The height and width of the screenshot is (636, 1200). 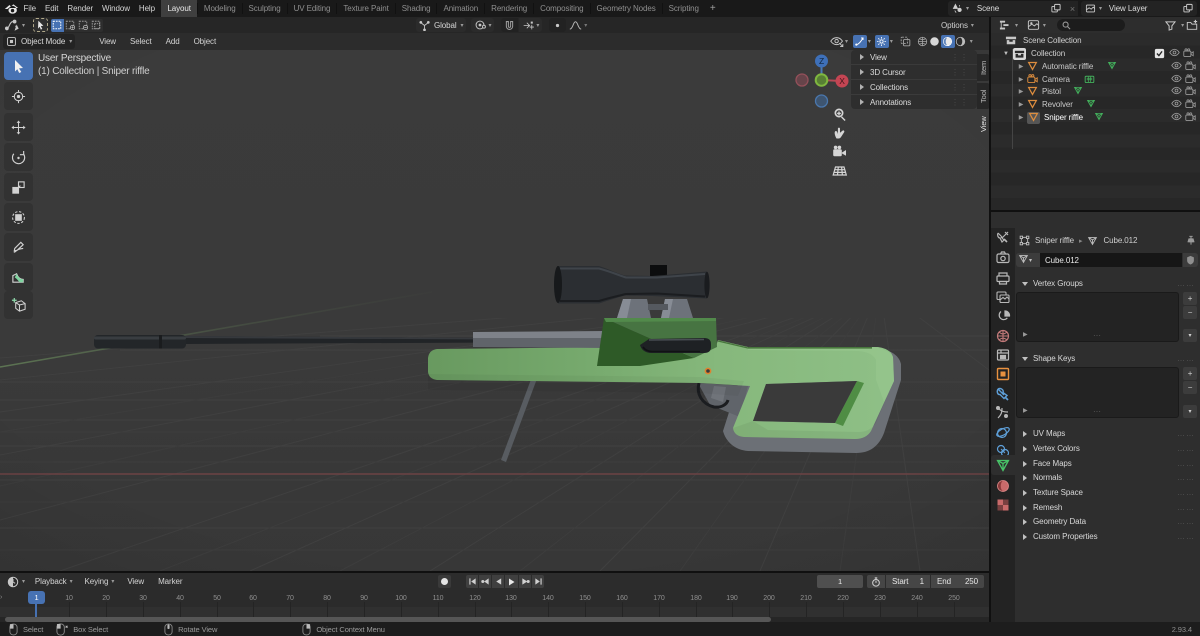 What do you see at coordinates (842, 81) in the screenshot?
I see `svg-text: X` at bounding box center [842, 81].